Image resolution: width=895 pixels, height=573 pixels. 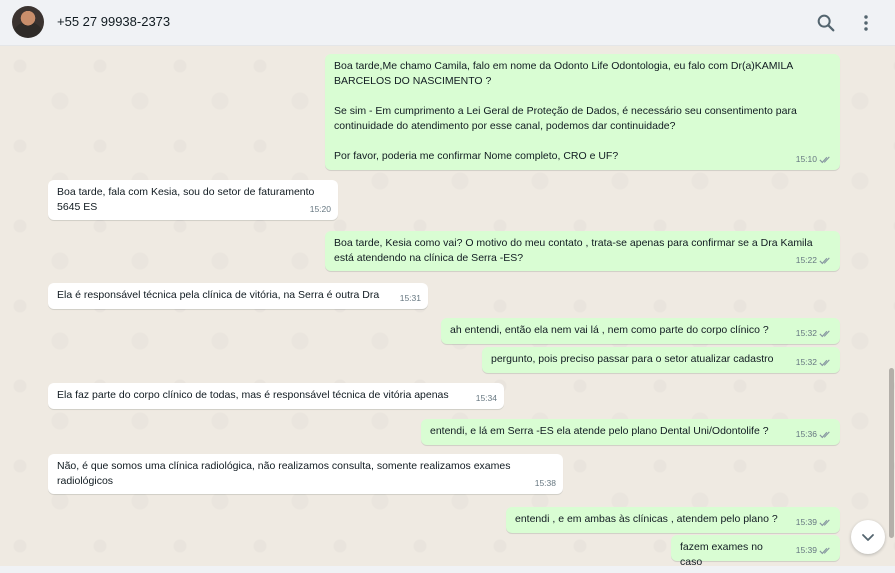 What do you see at coordinates (806, 434) in the screenshot?
I see `message-time: 15:36` at bounding box center [806, 434].